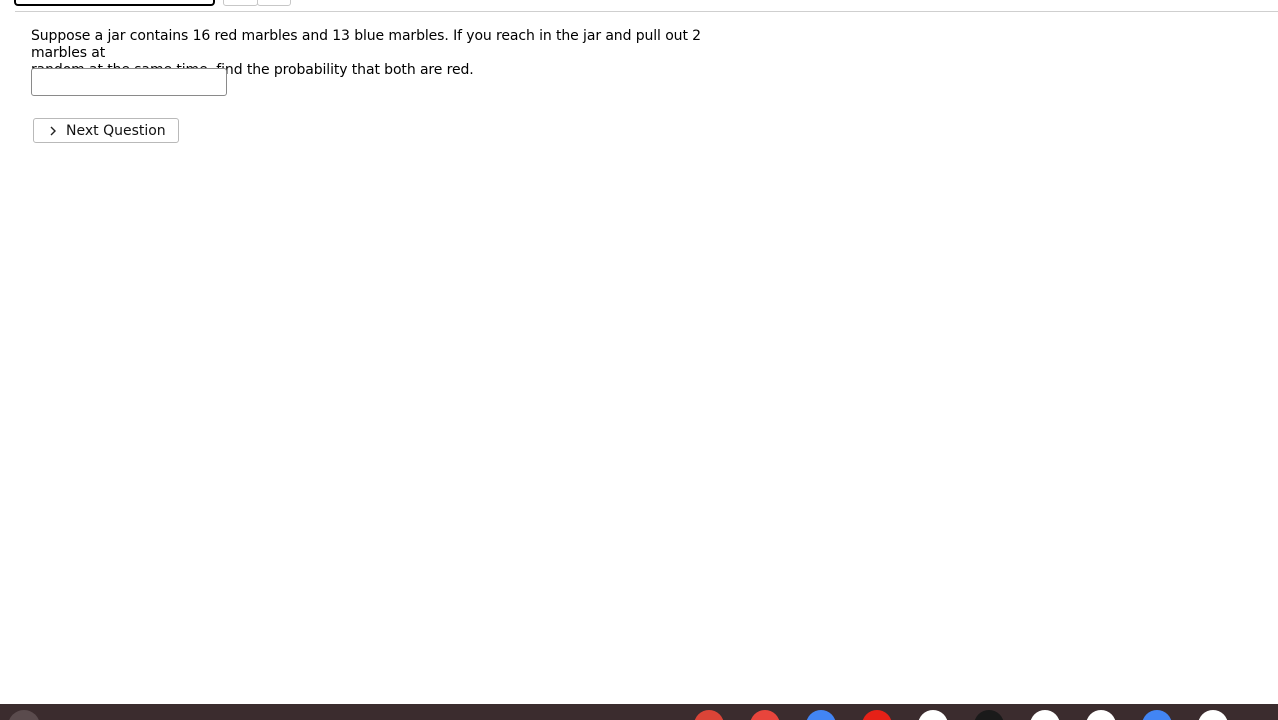 This screenshot has height=720, width=1278. Describe the element at coordinates (129, 82) in the screenshot. I see `answer-input` at that location.